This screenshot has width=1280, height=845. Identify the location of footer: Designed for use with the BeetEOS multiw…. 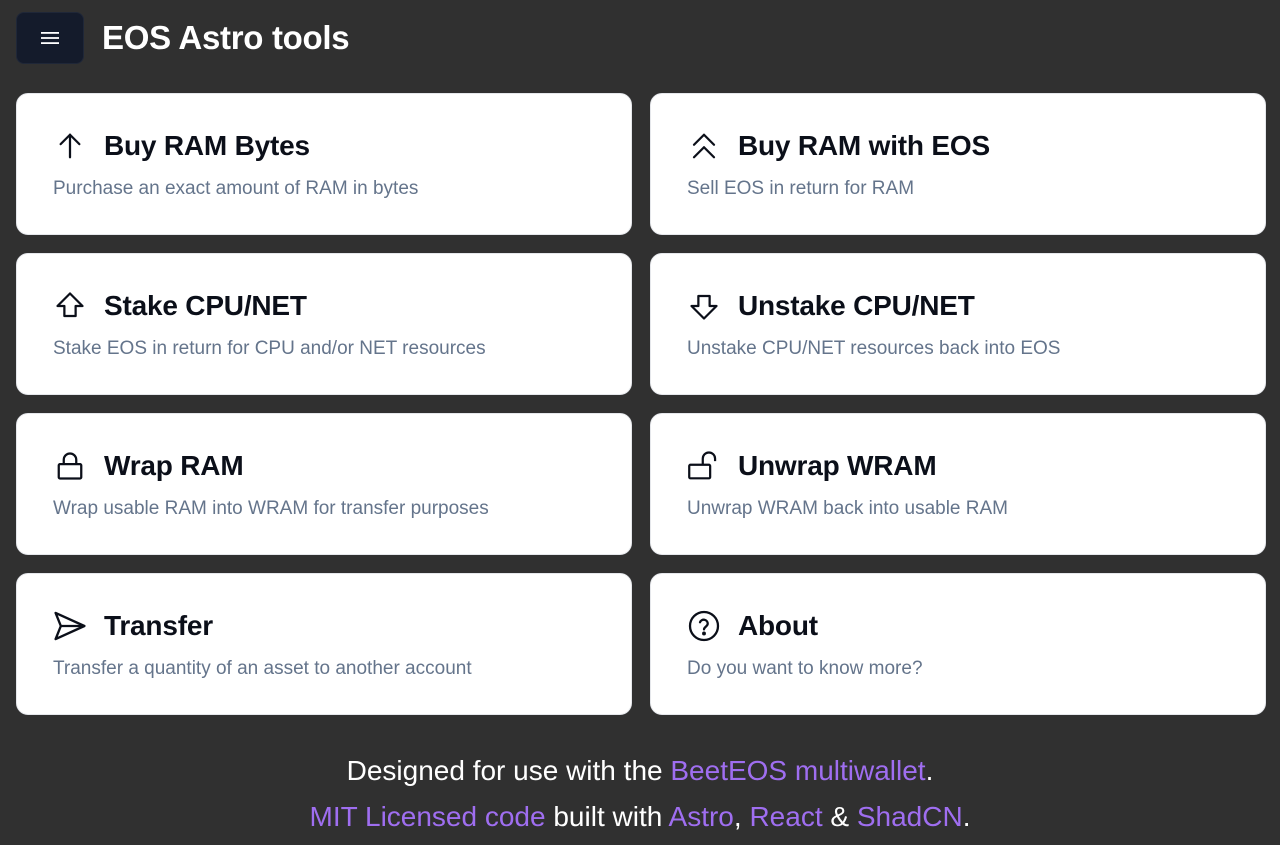
(640, 794).